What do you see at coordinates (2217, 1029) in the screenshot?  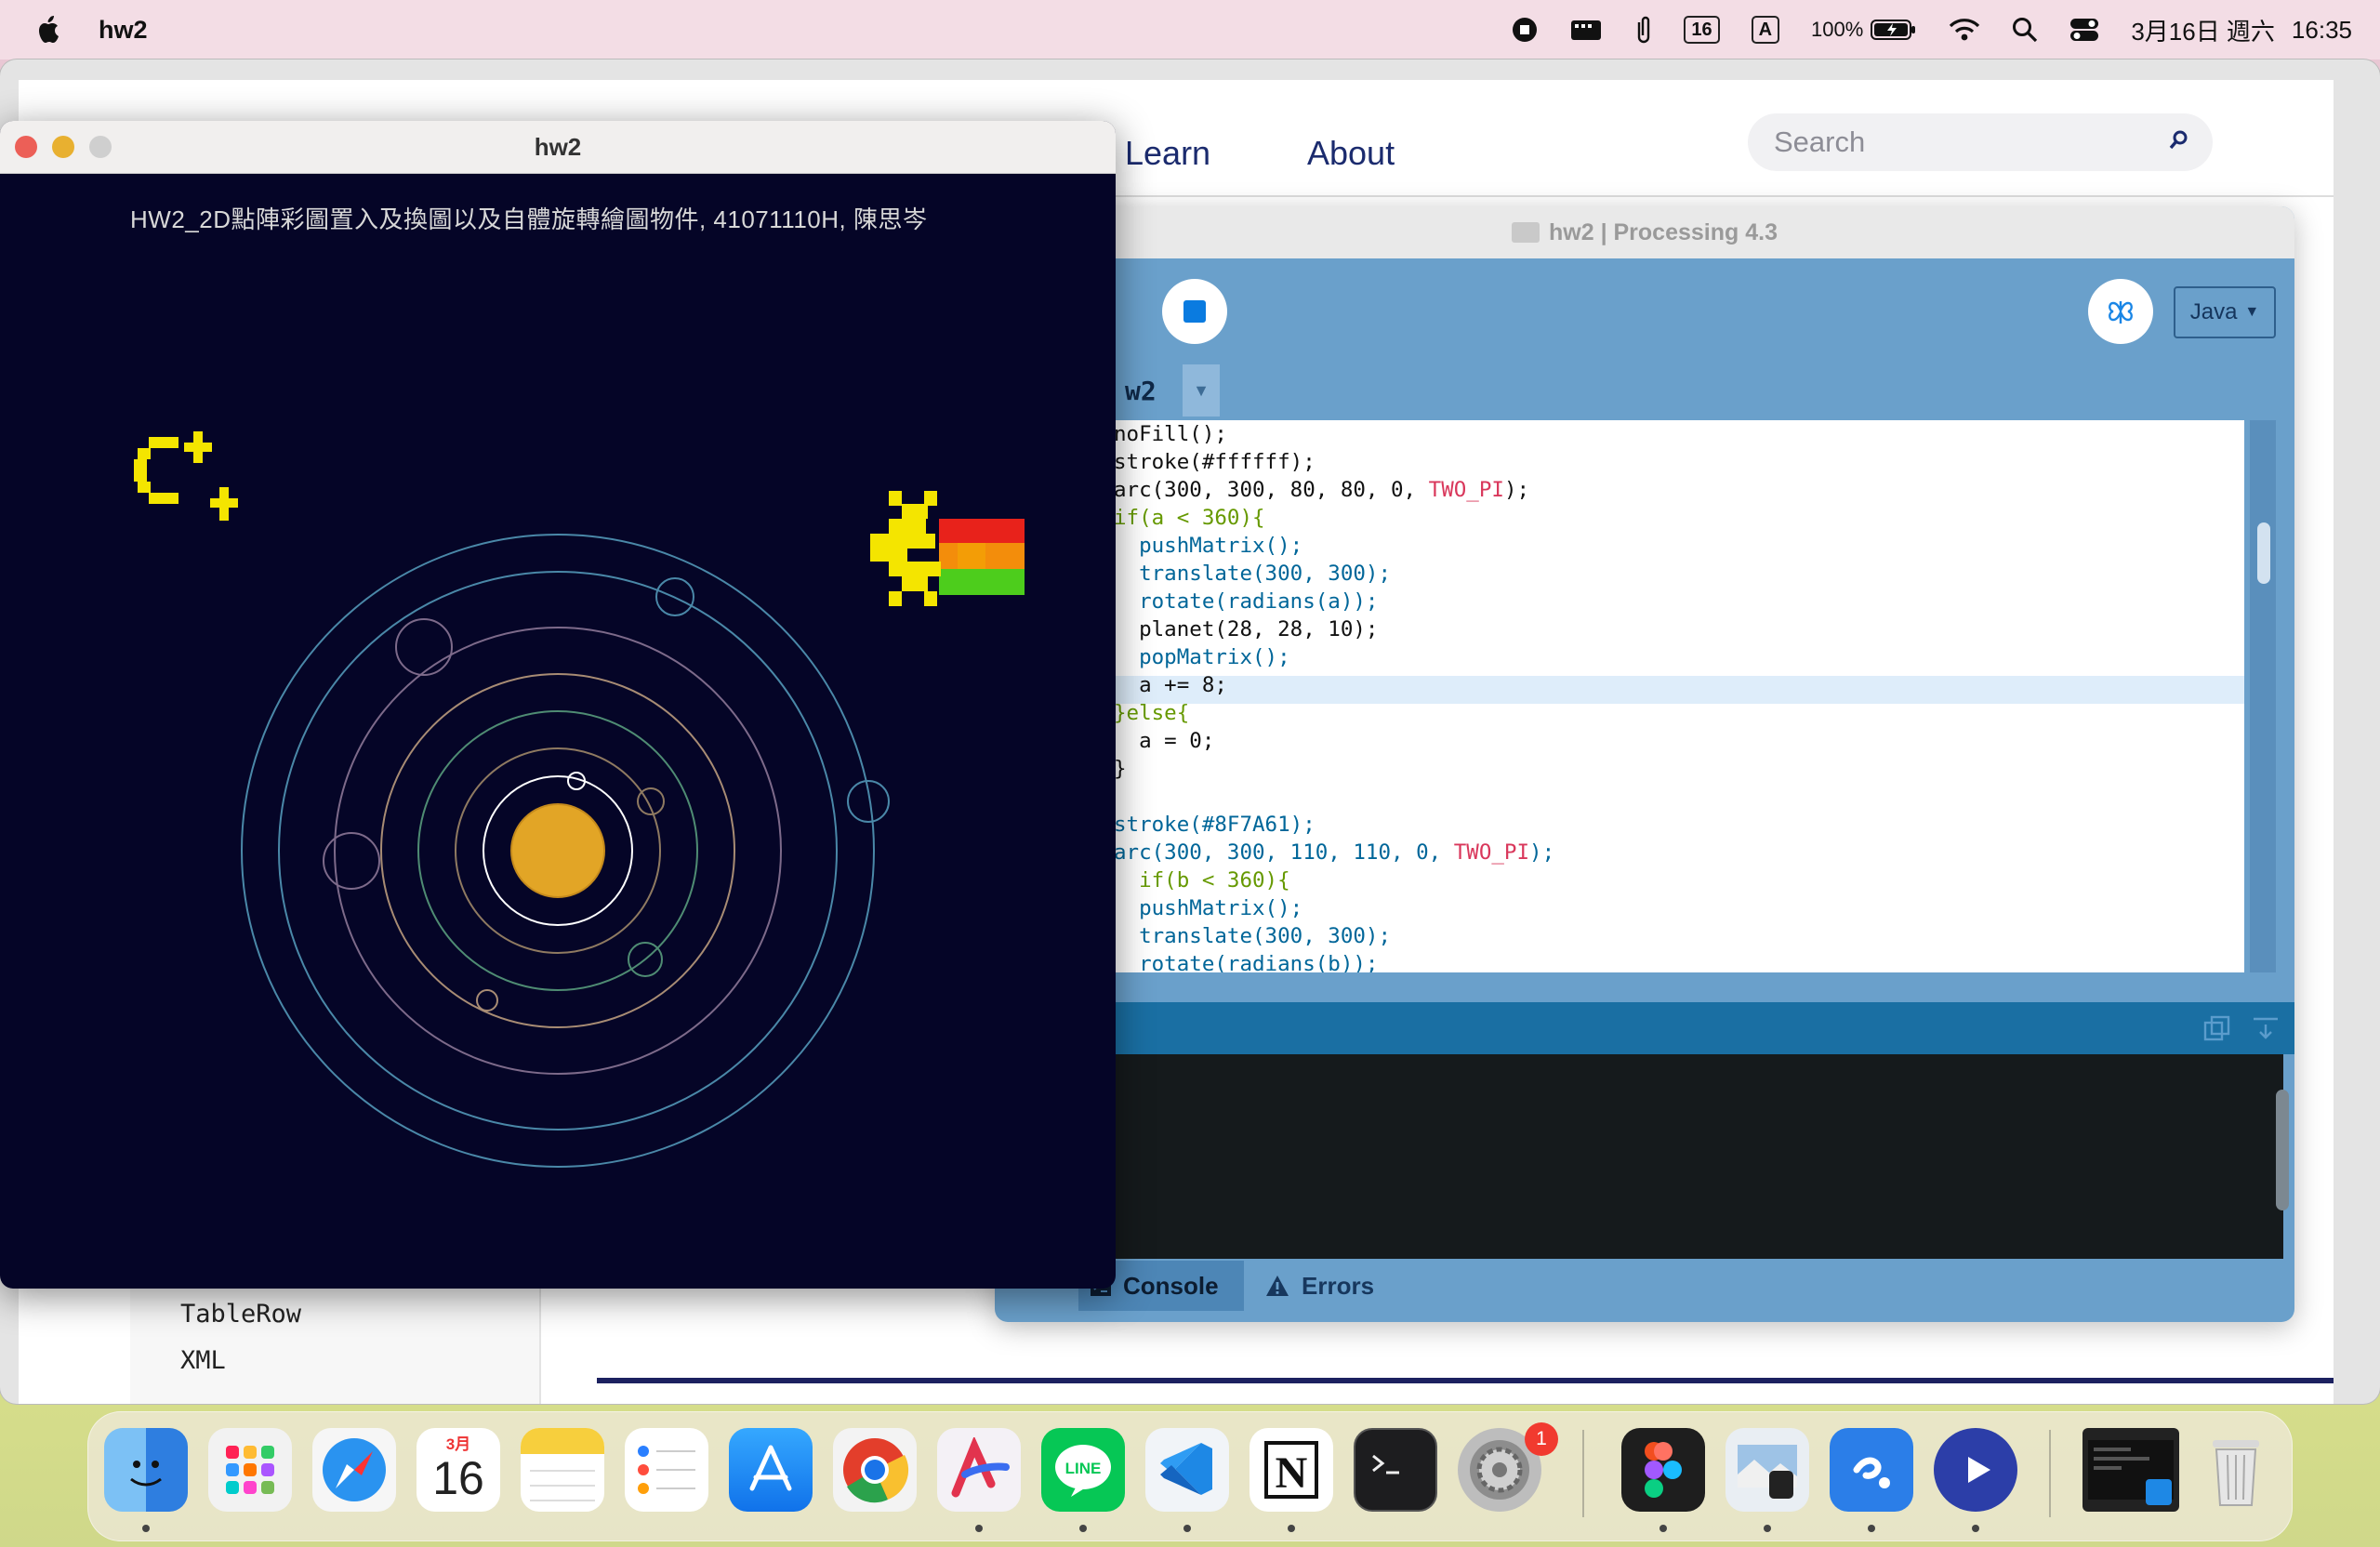 I see `copy-icon` at bounding box center [2217, 1029].